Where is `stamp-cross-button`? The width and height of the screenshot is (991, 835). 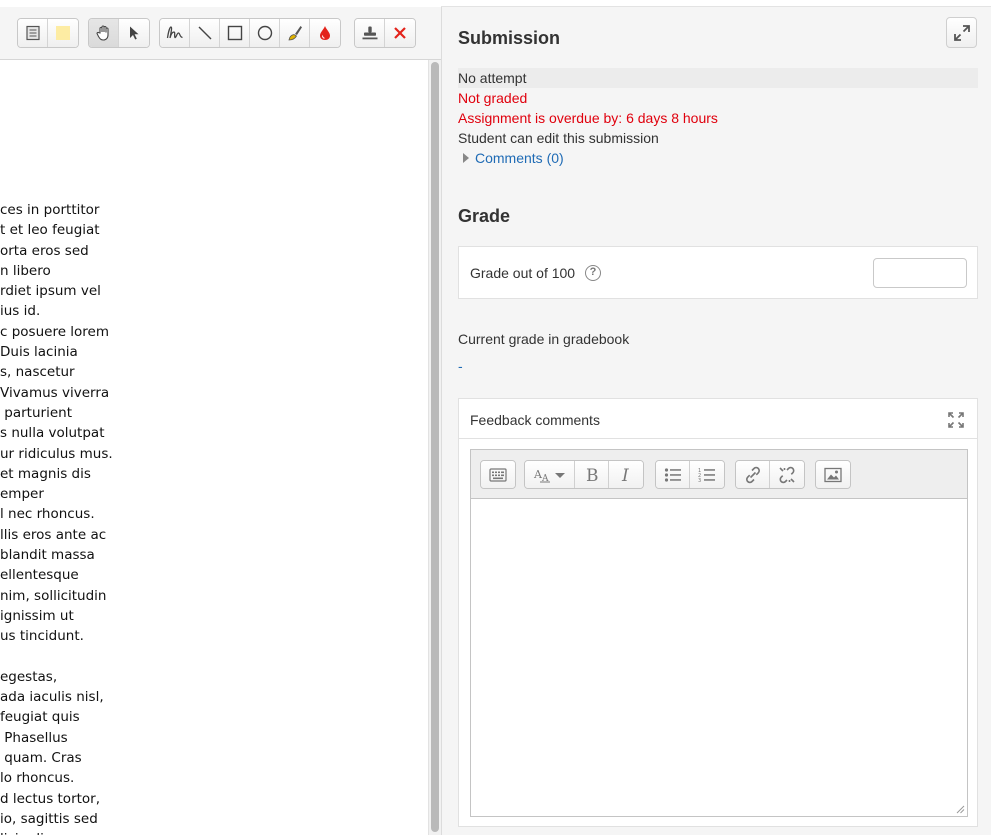 stamp-cross-button is located at coordinates (400, 33).